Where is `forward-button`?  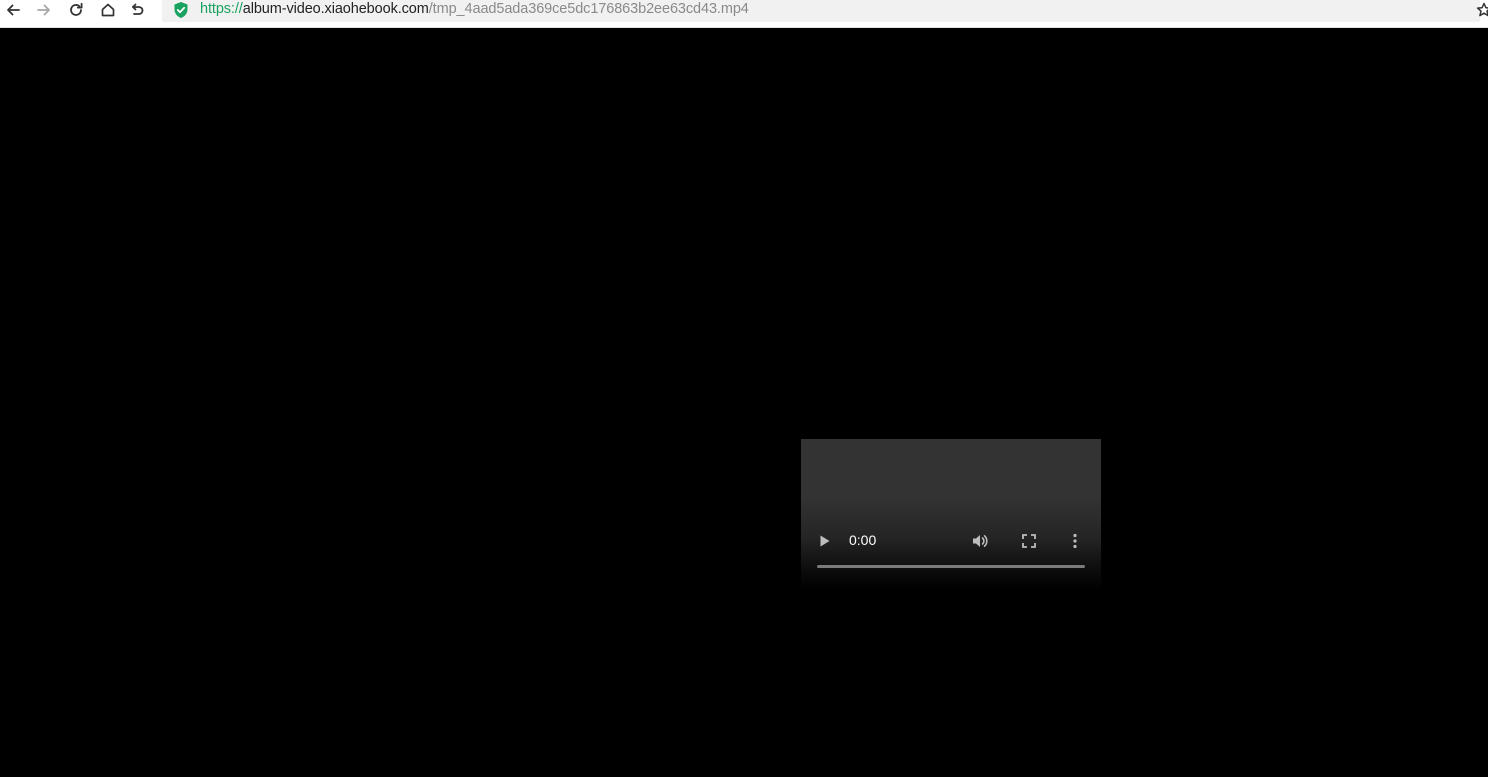
forward-button is located at coordinates (44, 10).